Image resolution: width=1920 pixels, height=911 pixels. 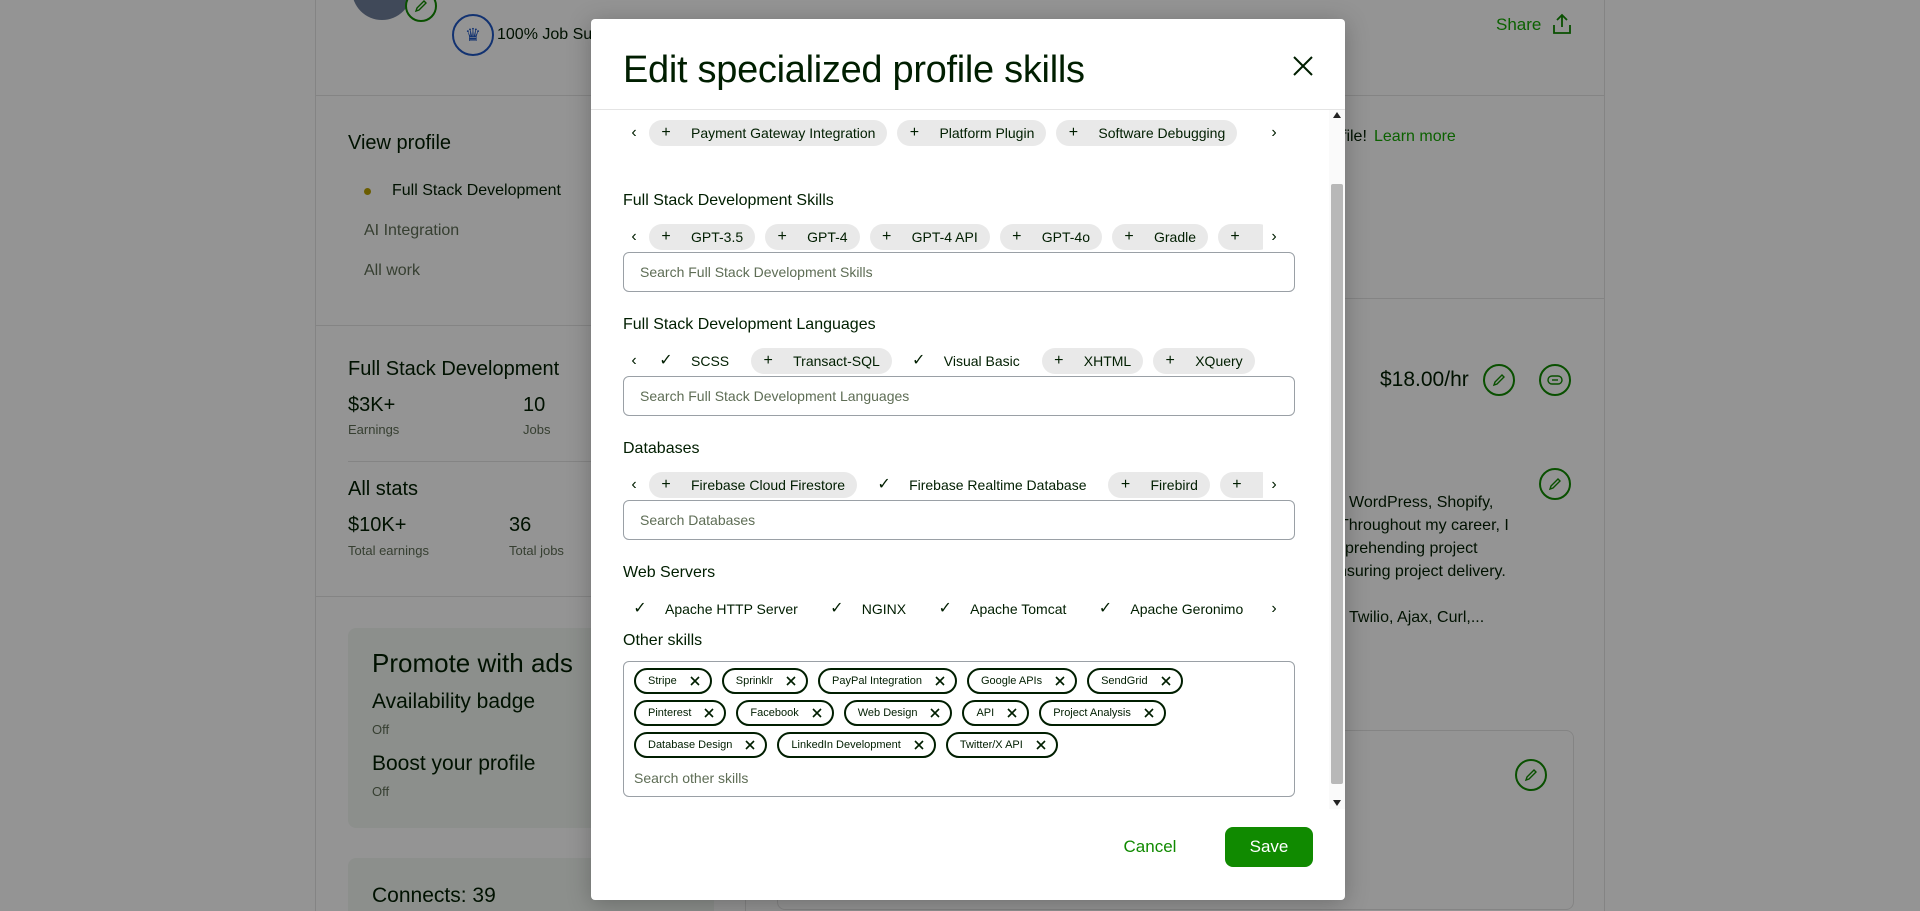 I want to click on cancel-button: Cancel, so click(x=1150, y=847).